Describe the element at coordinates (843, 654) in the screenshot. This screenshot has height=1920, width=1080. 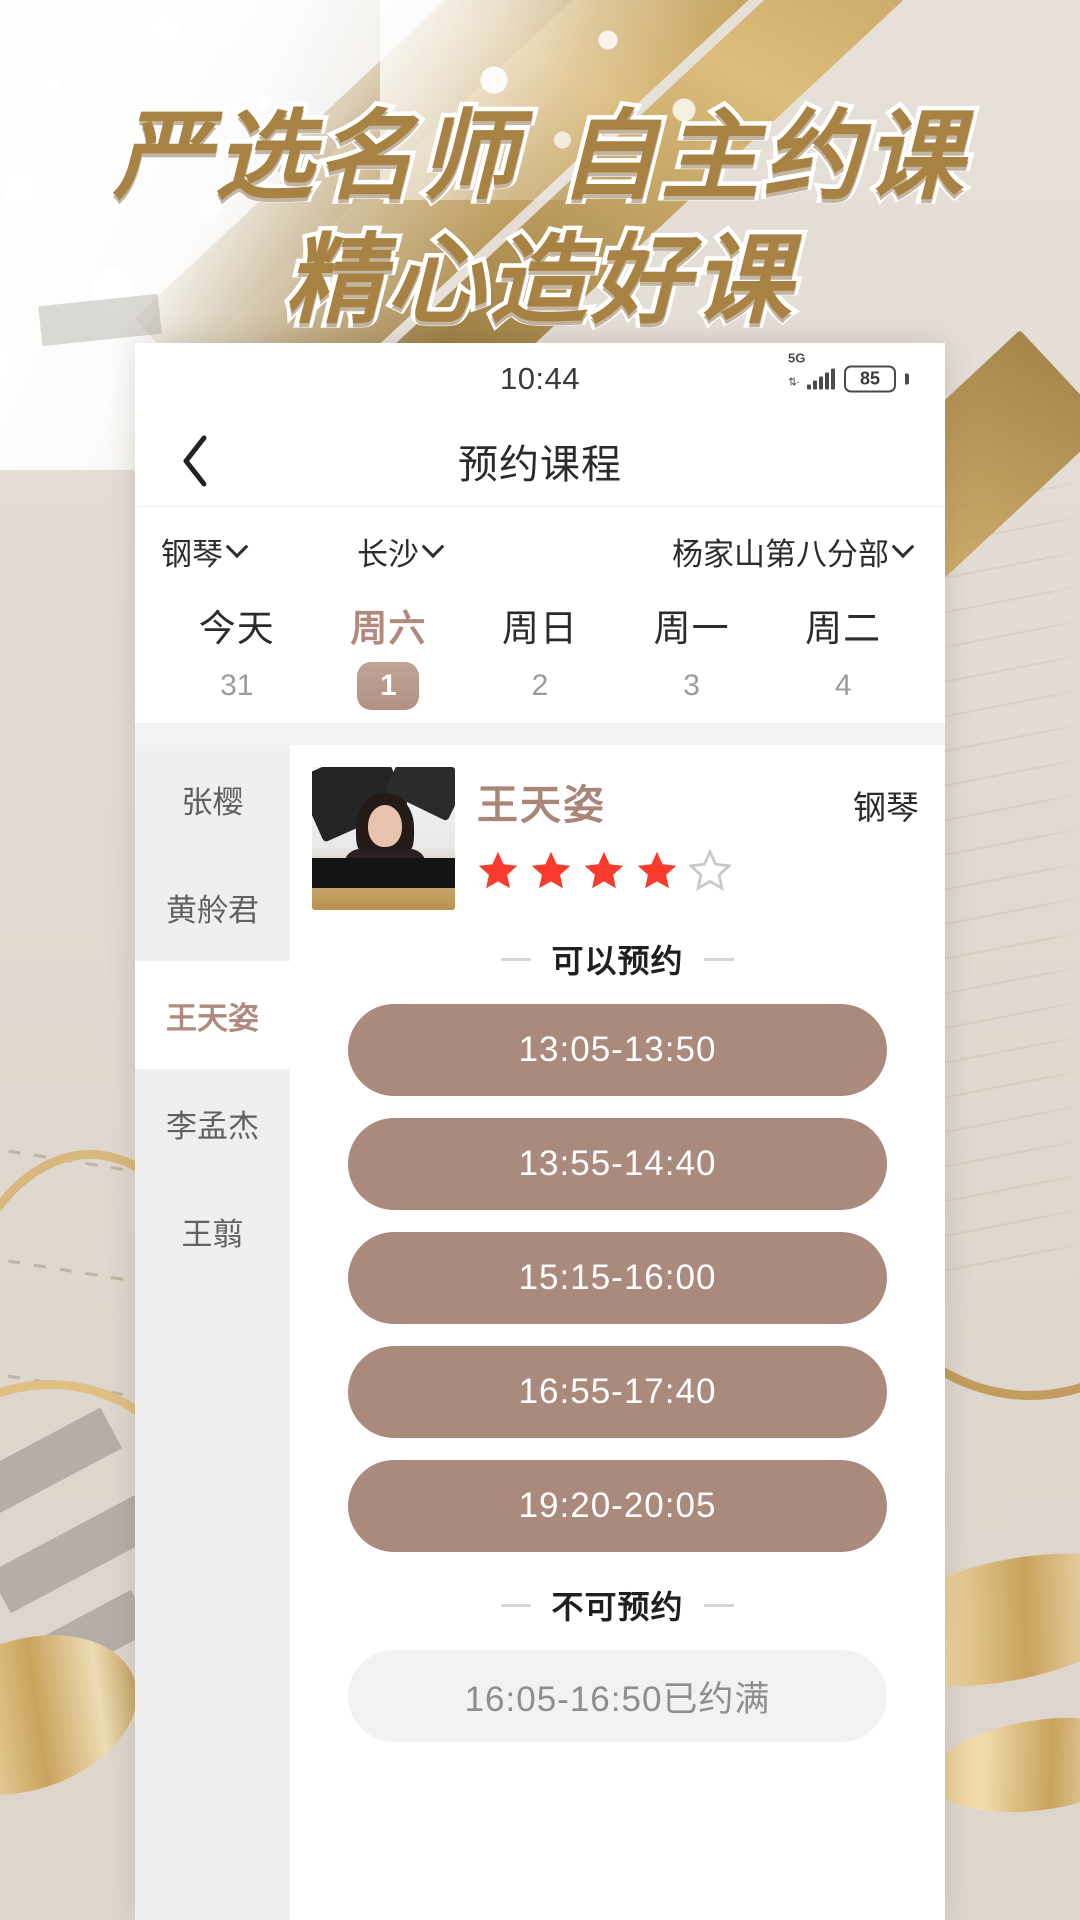
I see `date-item-tuesday: 周二 4` at that location.